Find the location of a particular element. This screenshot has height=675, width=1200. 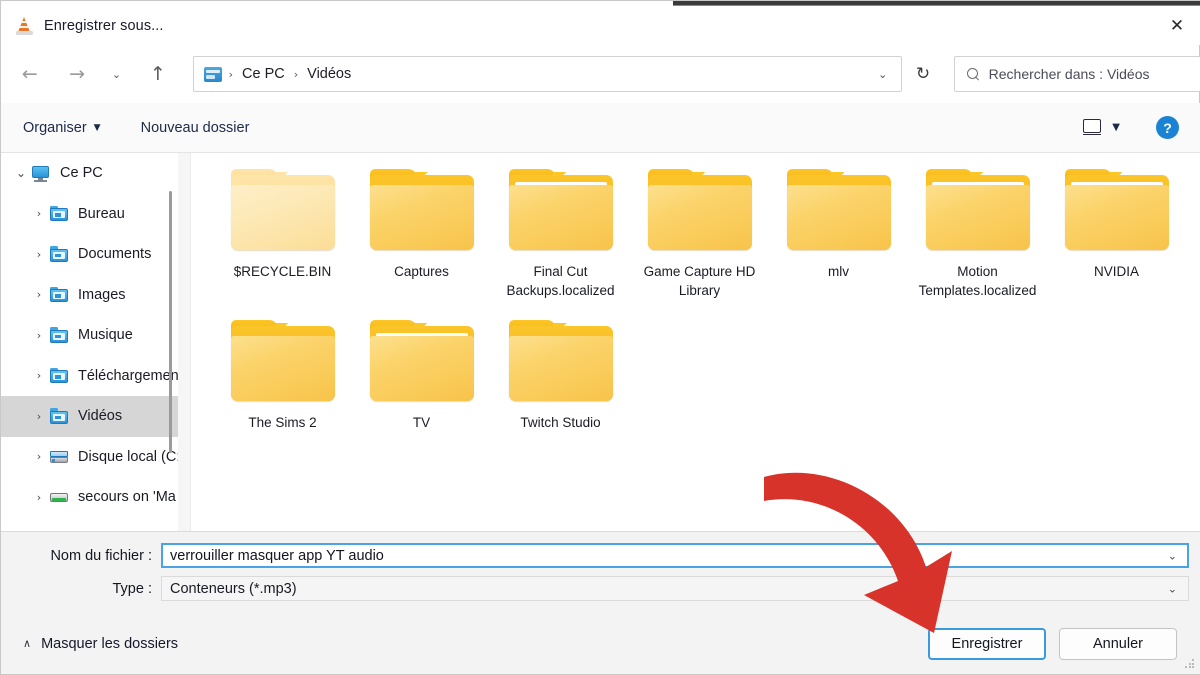

cancel-button: Annuler is located at coordinates (1118, 643).